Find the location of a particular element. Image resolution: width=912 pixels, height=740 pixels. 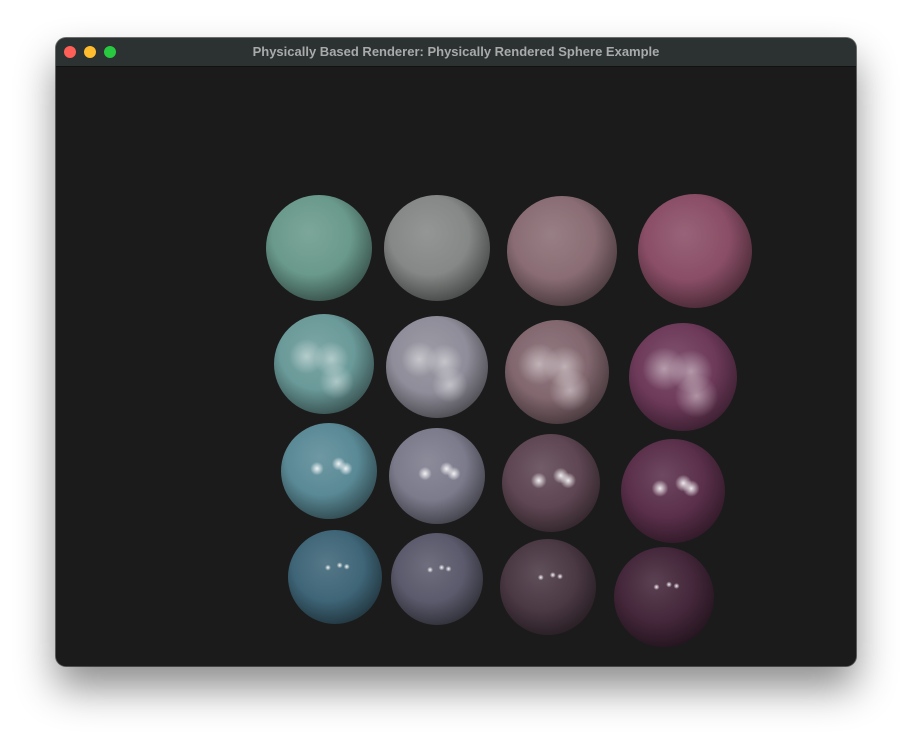

sphere-r3-c1 is located at coordinates (329, 471).